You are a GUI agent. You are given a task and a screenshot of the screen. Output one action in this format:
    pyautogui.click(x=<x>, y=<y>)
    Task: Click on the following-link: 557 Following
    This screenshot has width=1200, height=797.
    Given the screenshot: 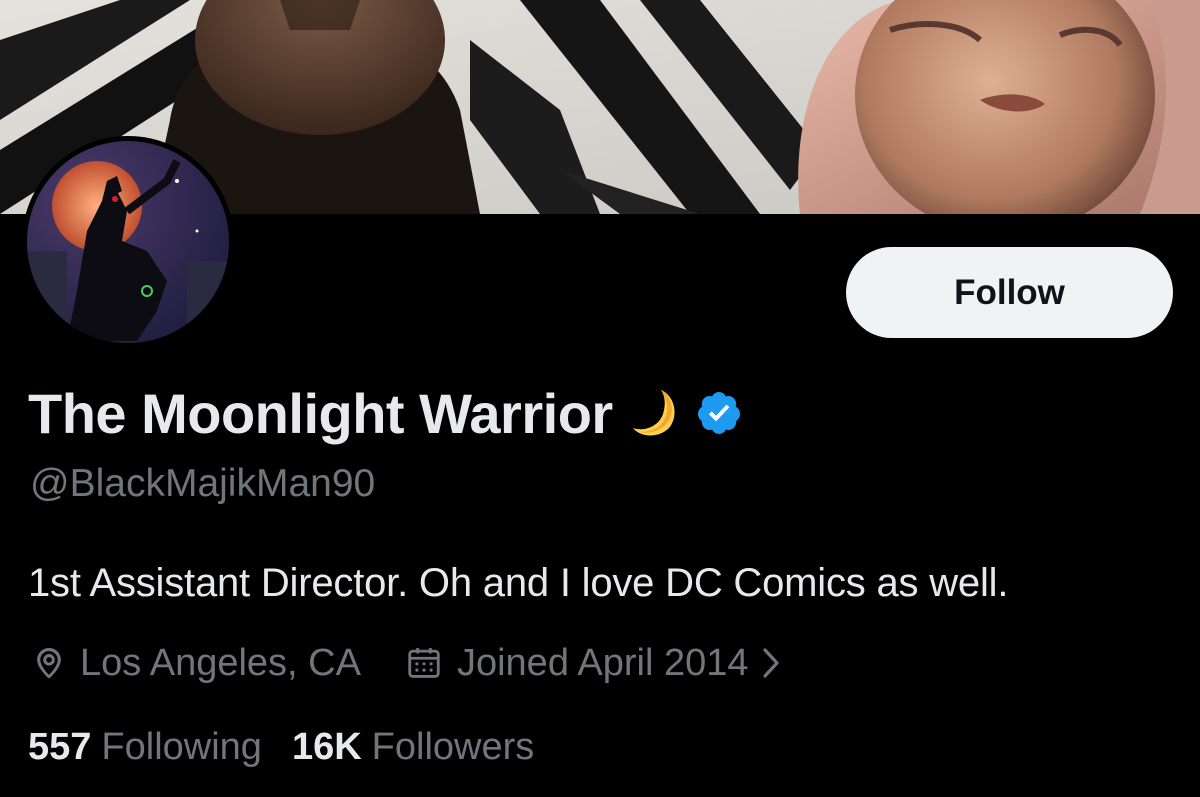 What is the action you would take?
    pyautogui.click(x=145, y=747)
    